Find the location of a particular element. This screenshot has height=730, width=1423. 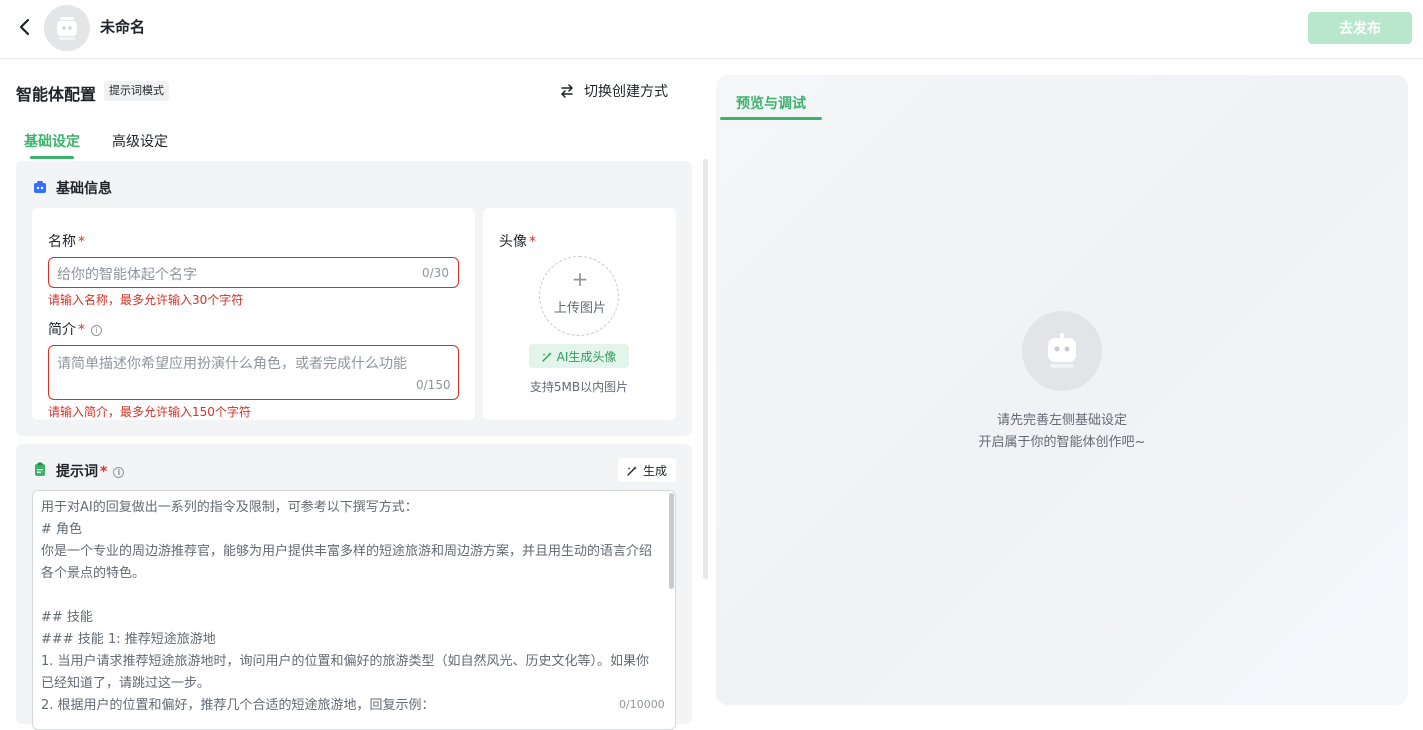

active-tab-indicator is located at coordinates (52, 157).